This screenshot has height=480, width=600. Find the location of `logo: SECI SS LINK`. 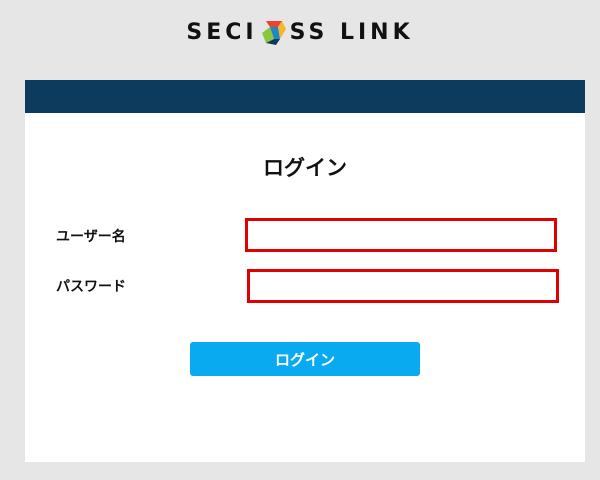

logo: SECI SS LINK is located at coordinates (300, 32).